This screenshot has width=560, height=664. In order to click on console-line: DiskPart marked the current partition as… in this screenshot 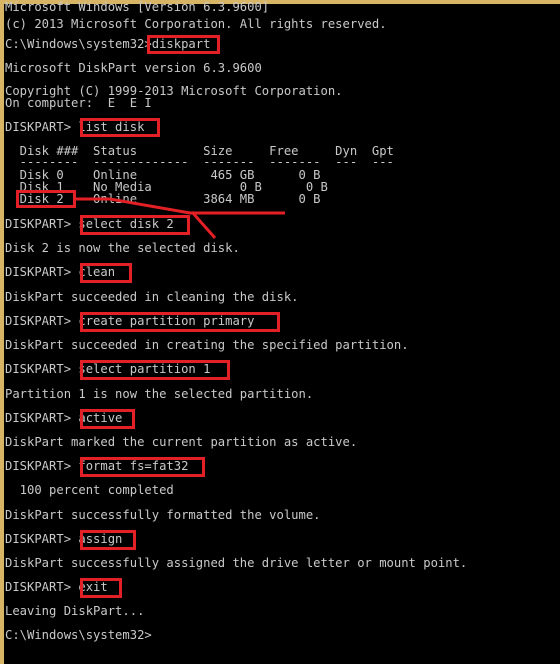, I will do `click(181, 442)`.